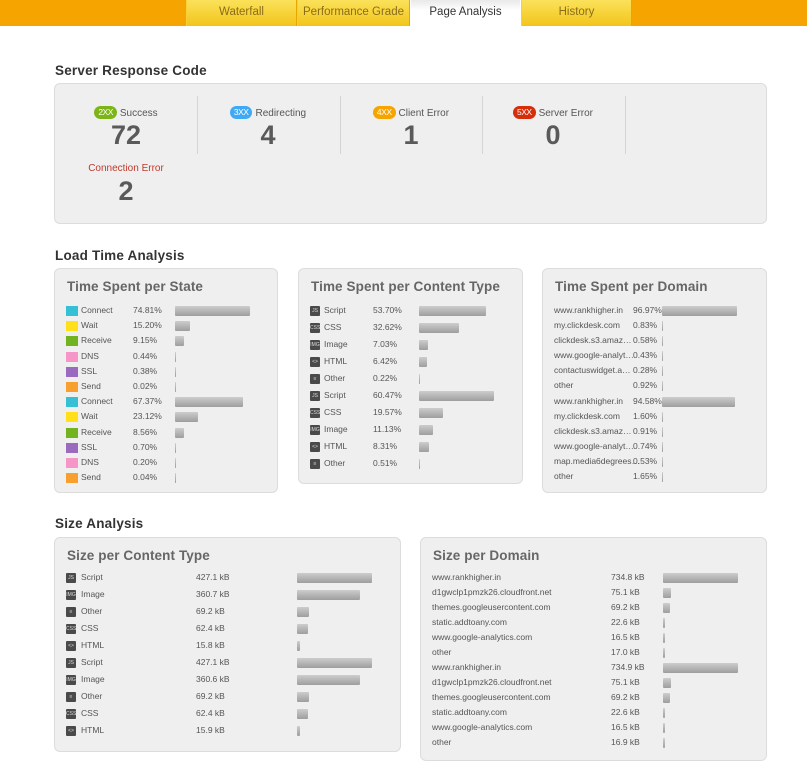  Describe the element at coordinates (71, 697) in the screenshot. I see `other-file-icon: ≡` at that location.